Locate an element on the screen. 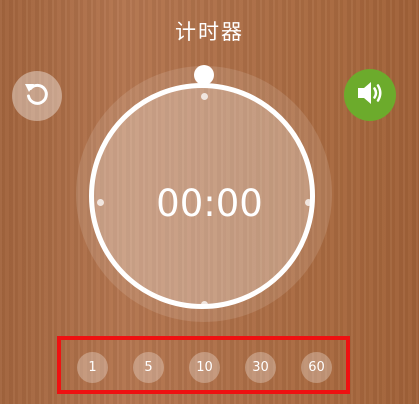 The height and width of the screenshot is (404, 419). reset-button is located at coordinates (37, 96).